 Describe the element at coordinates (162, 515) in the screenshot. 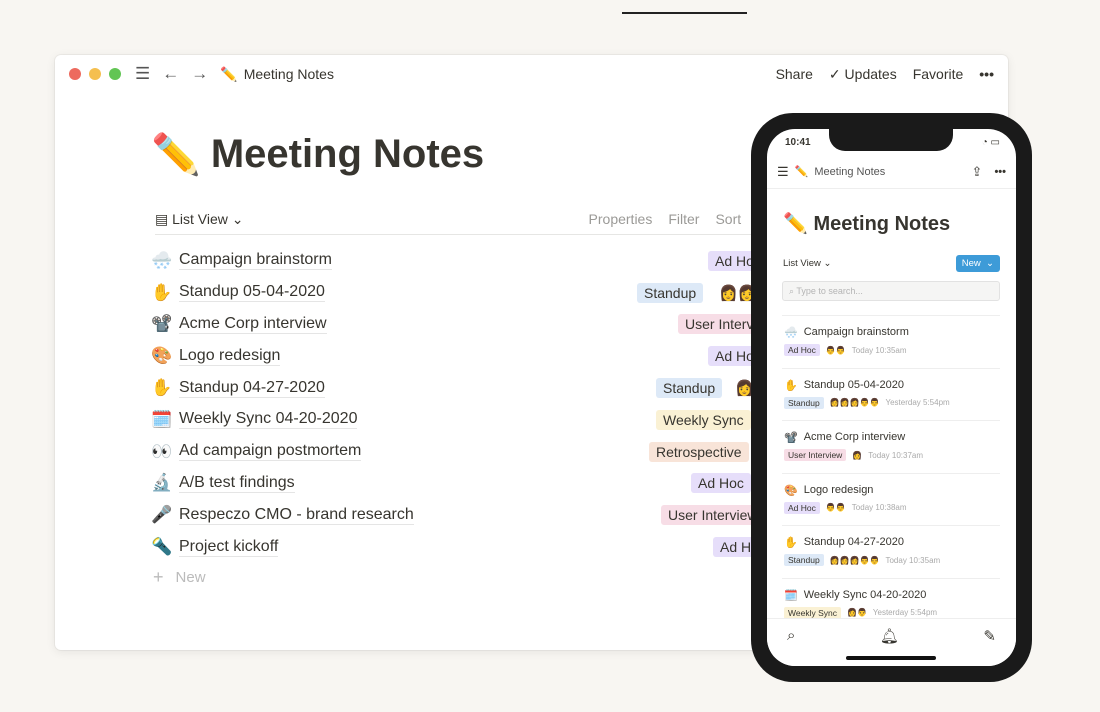

I see `row-emoji-icon: 🎤` at that location.